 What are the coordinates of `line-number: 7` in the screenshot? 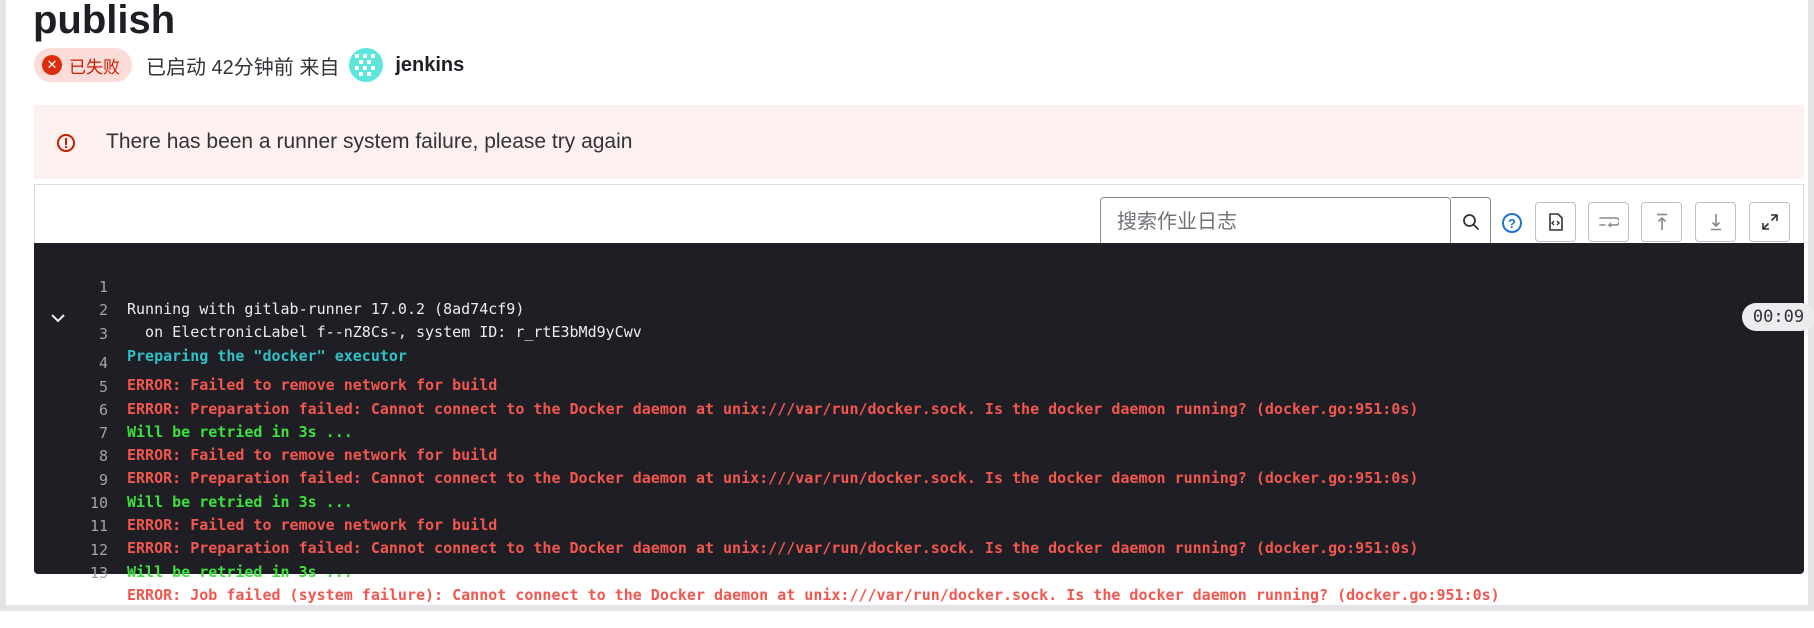 It's located at (91, 433).